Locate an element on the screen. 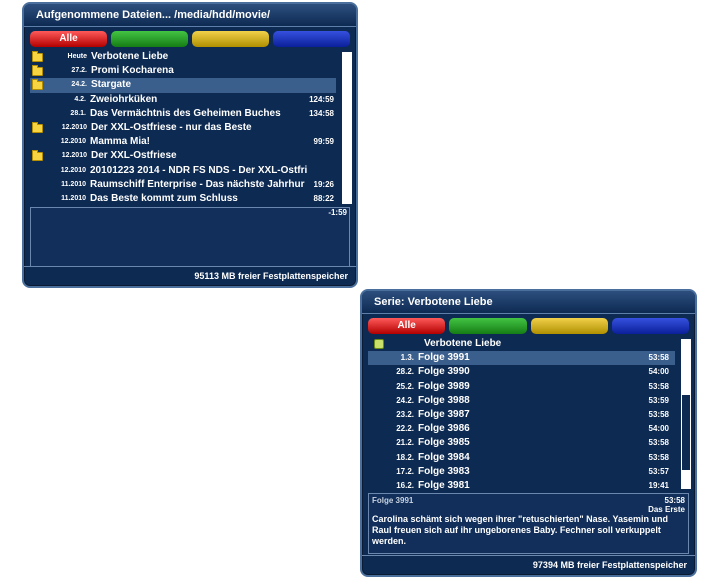  episode-title: Folge 3990 is located at coordinates (444, 372).